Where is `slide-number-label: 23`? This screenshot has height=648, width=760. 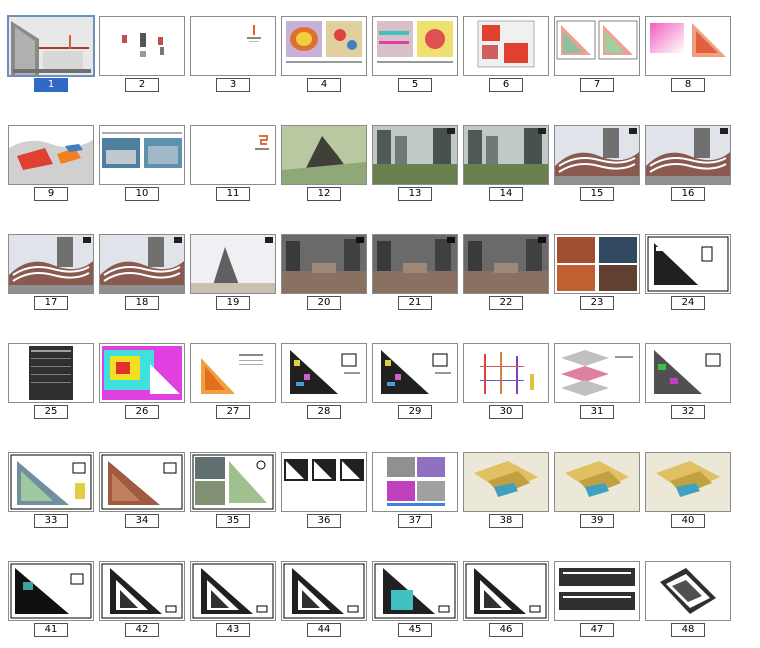 slide-number-label: 23 is located at coordinates (597, 303).